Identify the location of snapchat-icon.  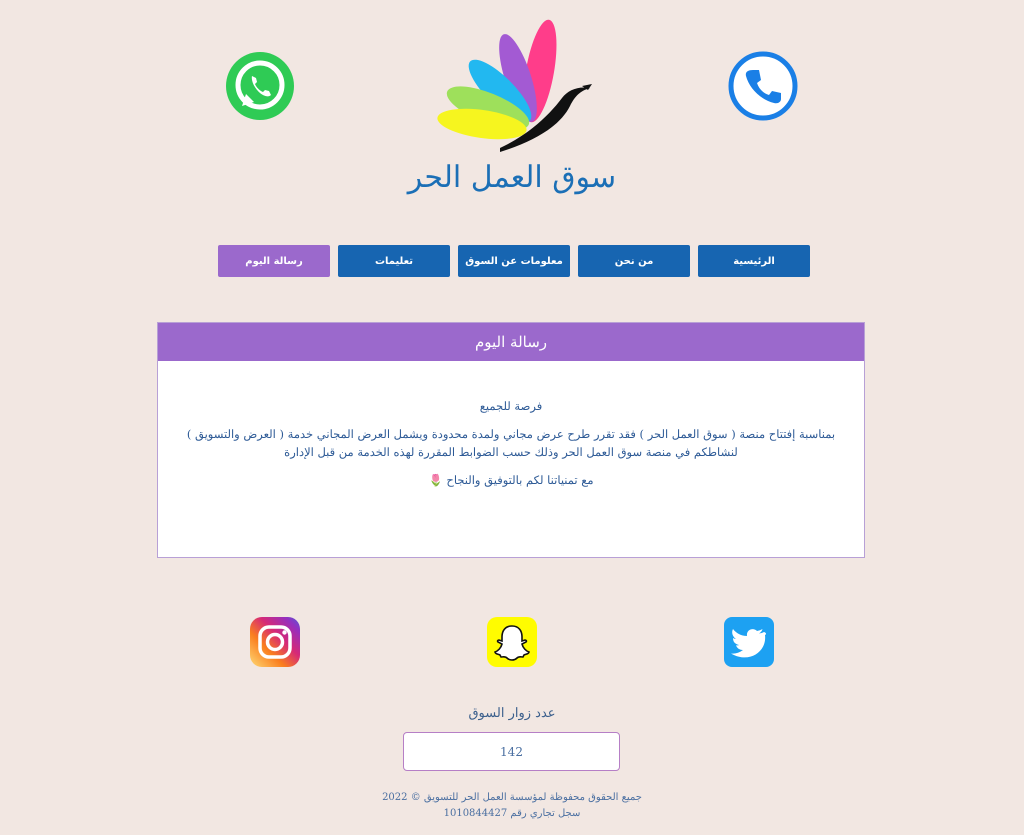
(512, 642).